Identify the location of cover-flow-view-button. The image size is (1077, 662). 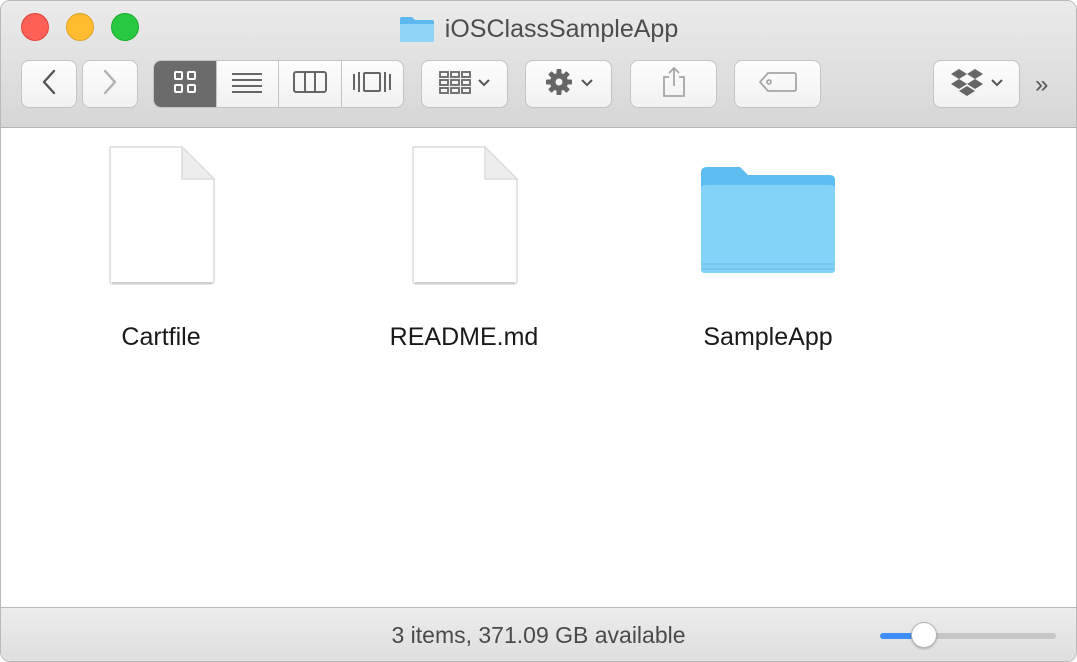
(373, 84).